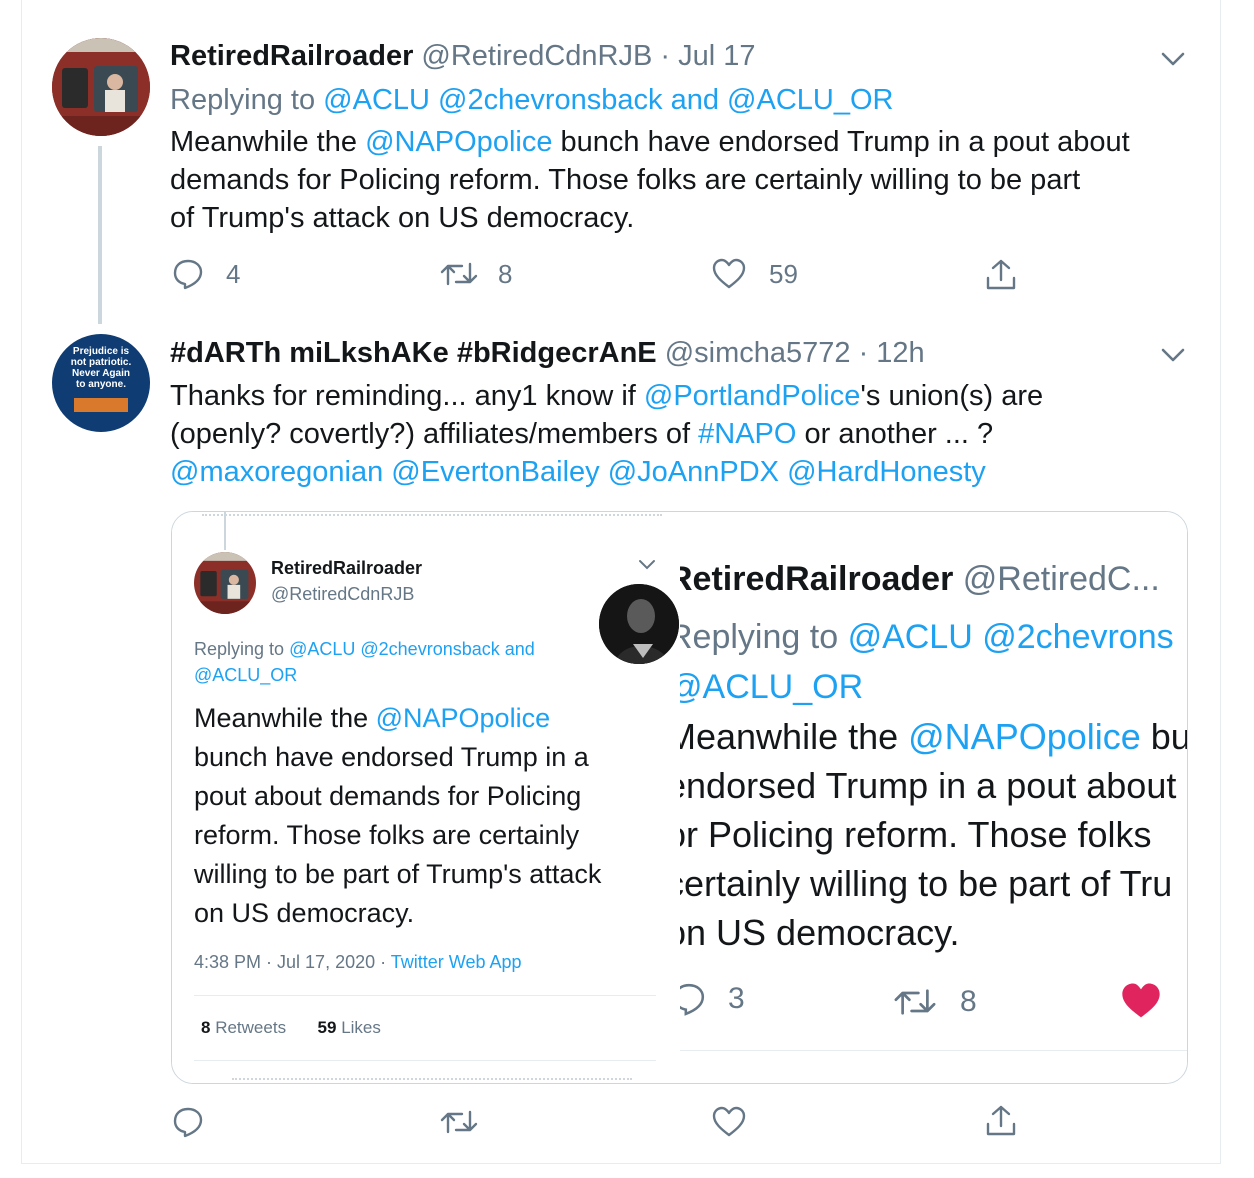 The height and width of the screenshot is (1178, 1254). Describe the element at coordinates (458, 142) in the screenshot. I see `mention-link: @NAPOpolice` at that location.